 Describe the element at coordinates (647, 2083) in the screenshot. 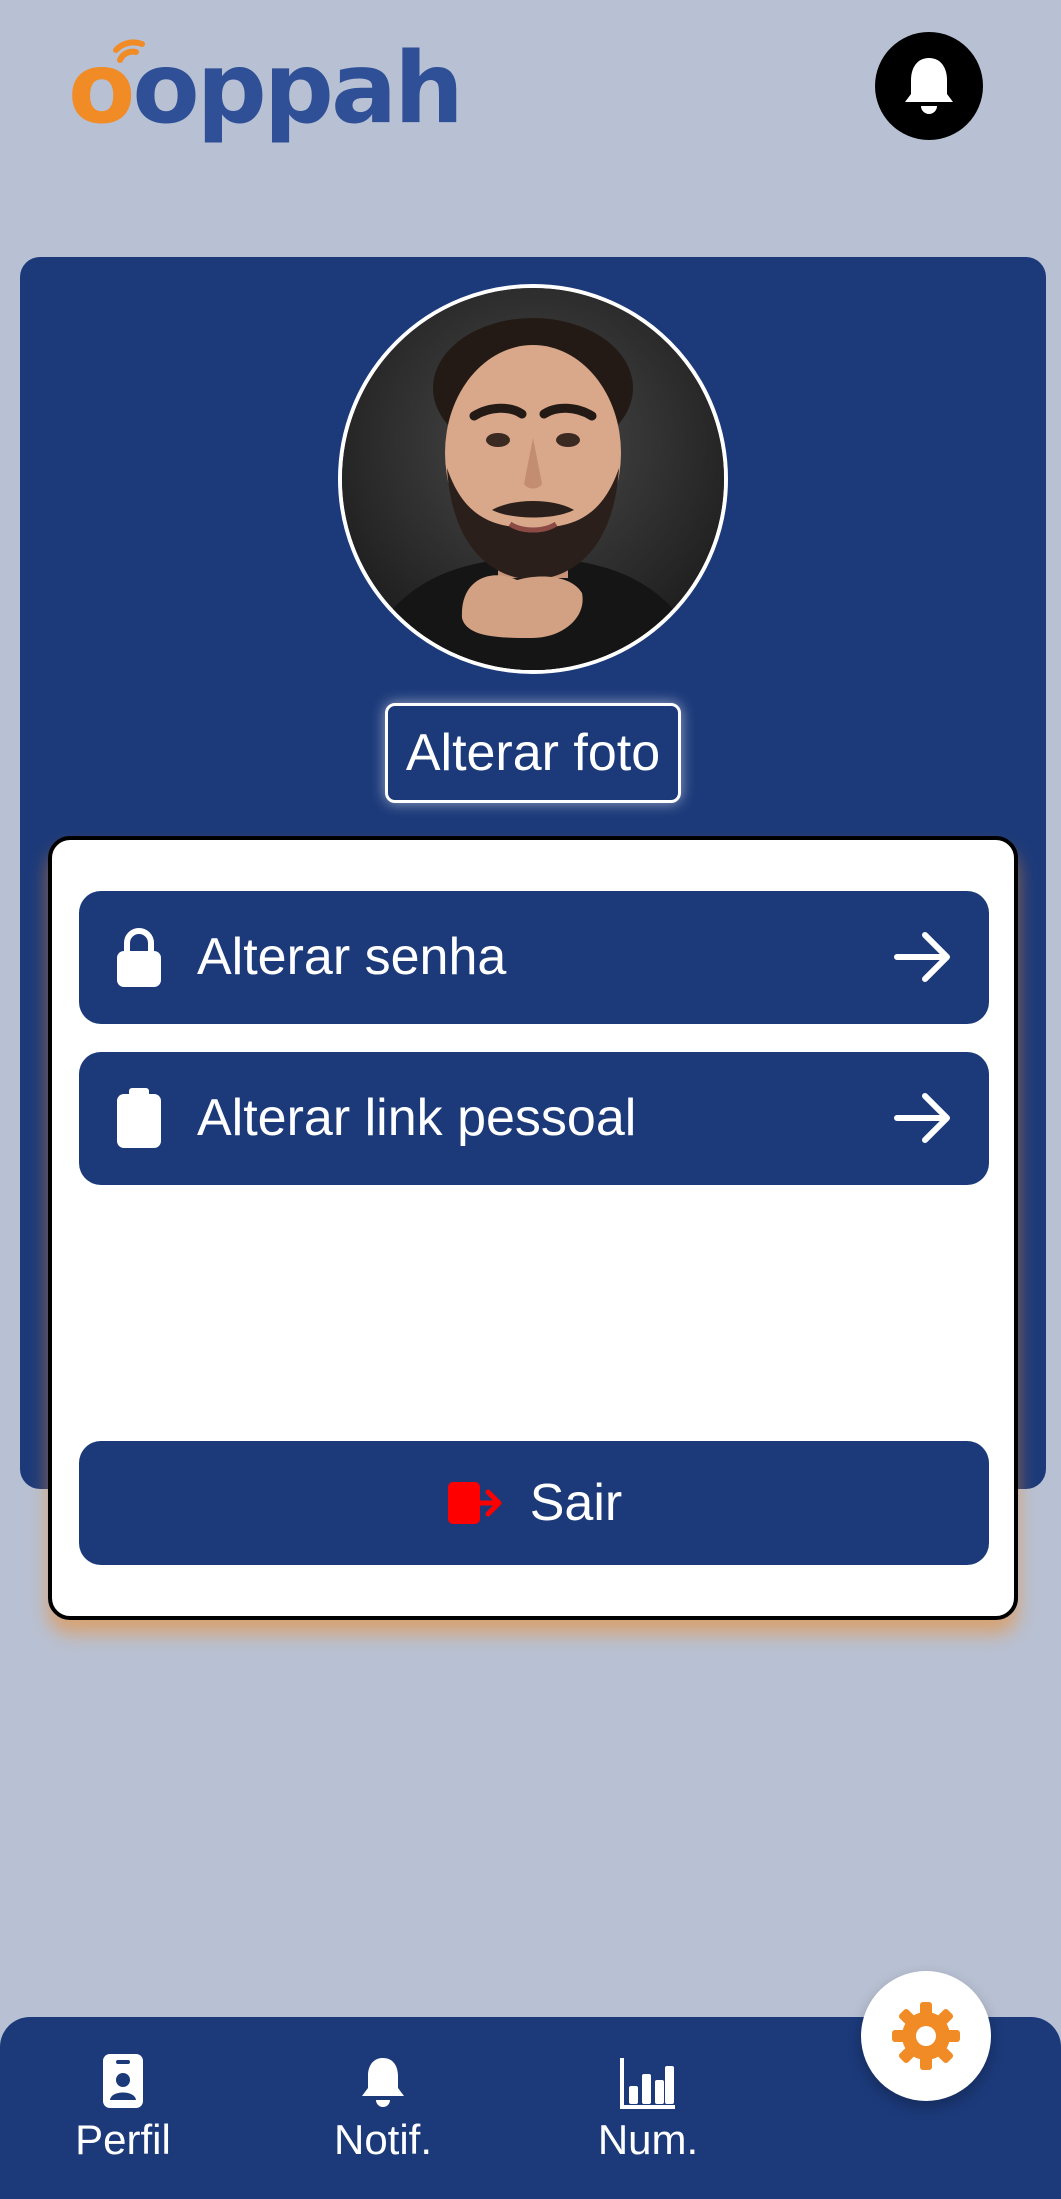

I see `bar-chart-icon` at that location.